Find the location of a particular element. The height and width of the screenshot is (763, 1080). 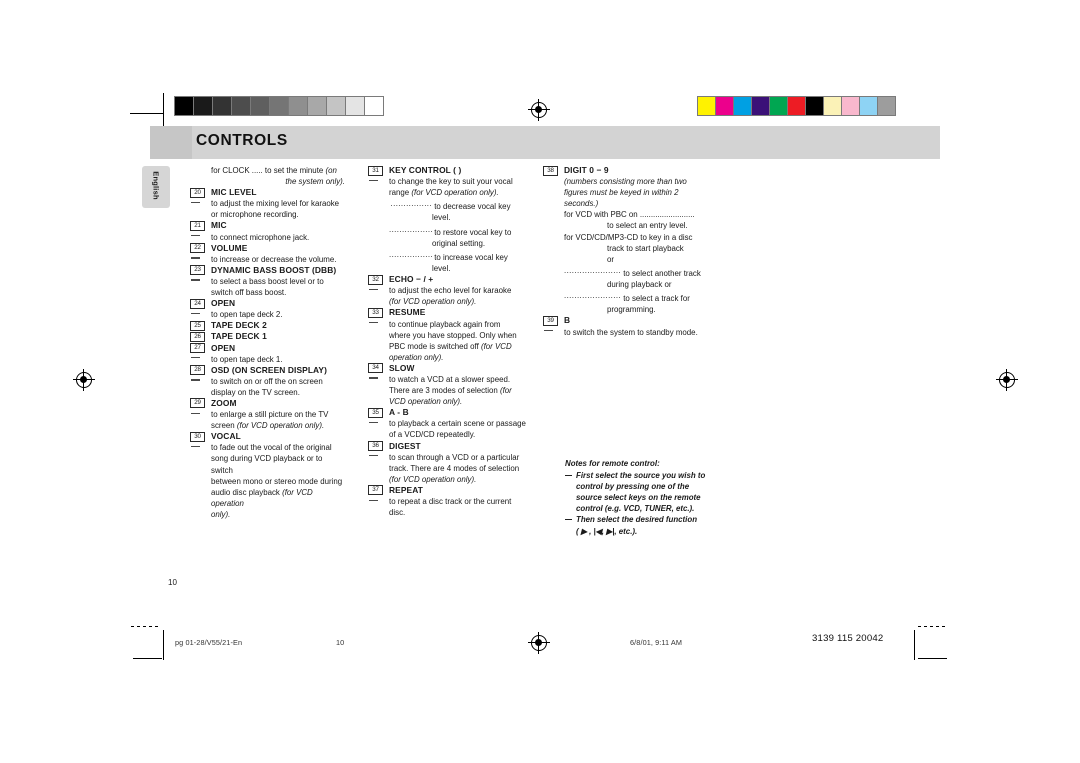

control-description-line: audio disc playback (for VCD operation is located at coordinates (262, 497).